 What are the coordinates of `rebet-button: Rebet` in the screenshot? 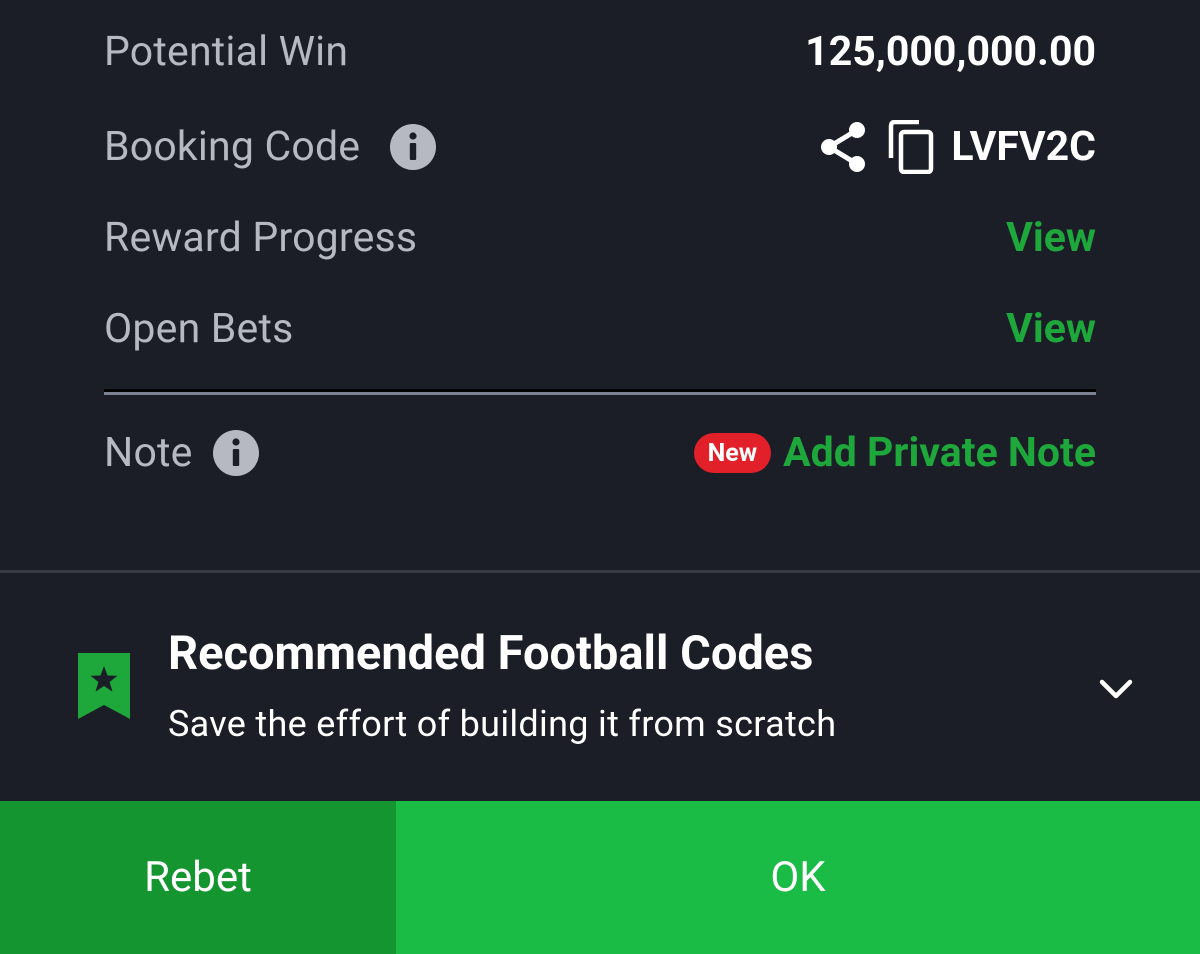 It's located at (198, 877).